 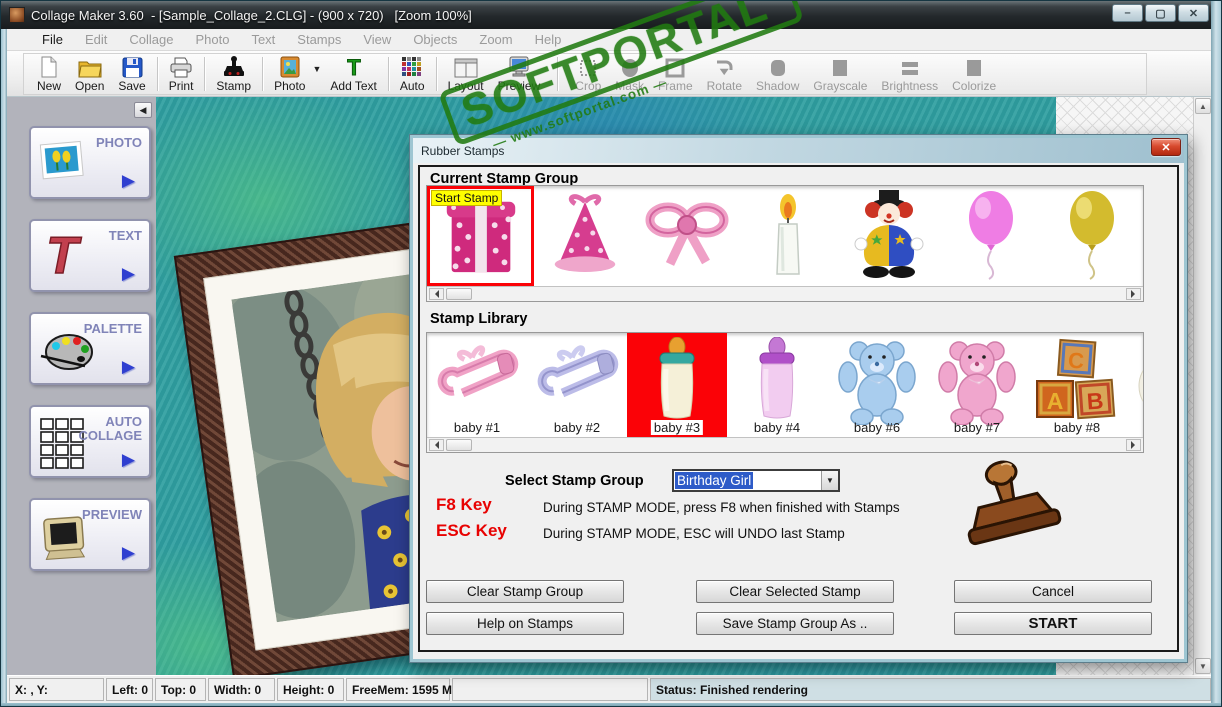 What do you see at coordinates (1135, 385) in the screenshot?
I see `library-stamp-partial` at bounding box center [1135, 385].